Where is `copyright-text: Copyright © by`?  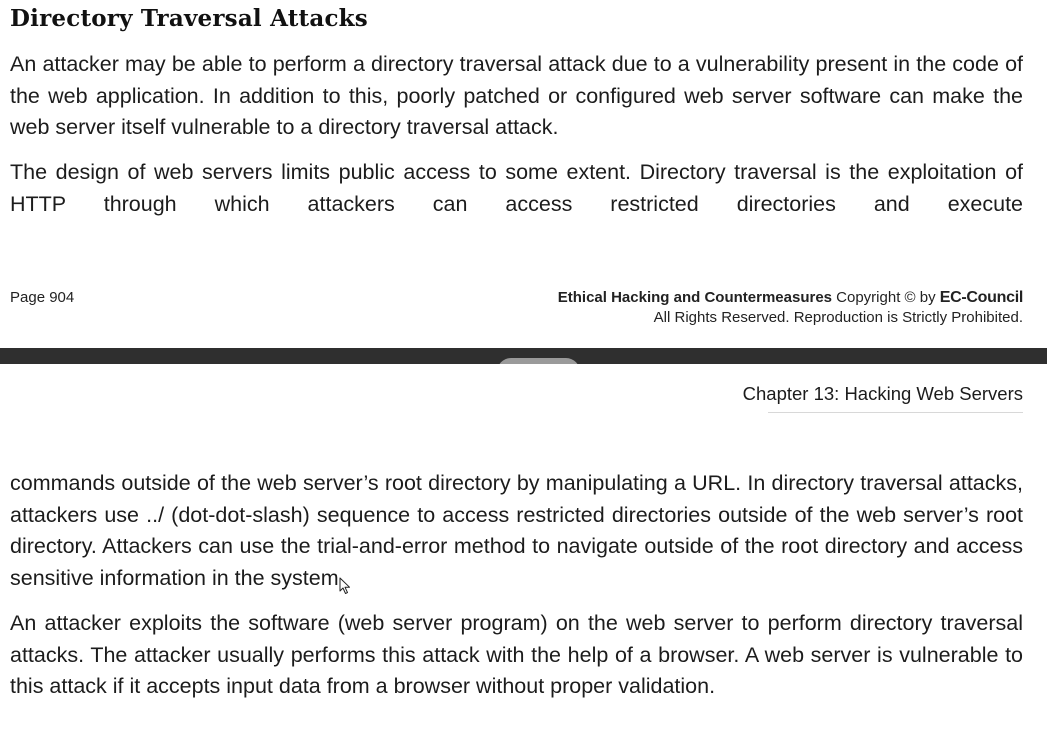
copyright-text: Copyright © by is located at coordinates (886, 297).